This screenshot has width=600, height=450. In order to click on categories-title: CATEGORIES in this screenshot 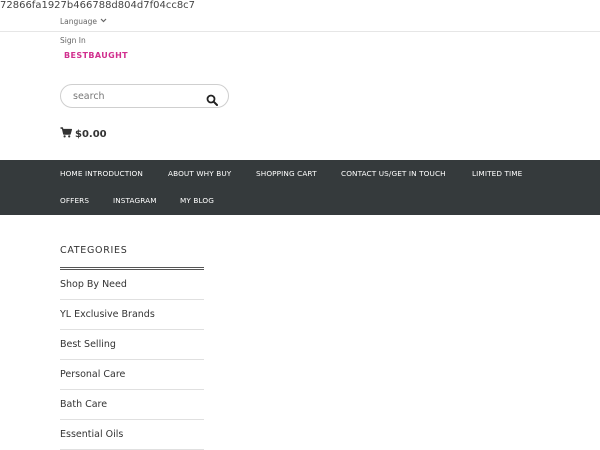, I will do `click(94, 250)`.